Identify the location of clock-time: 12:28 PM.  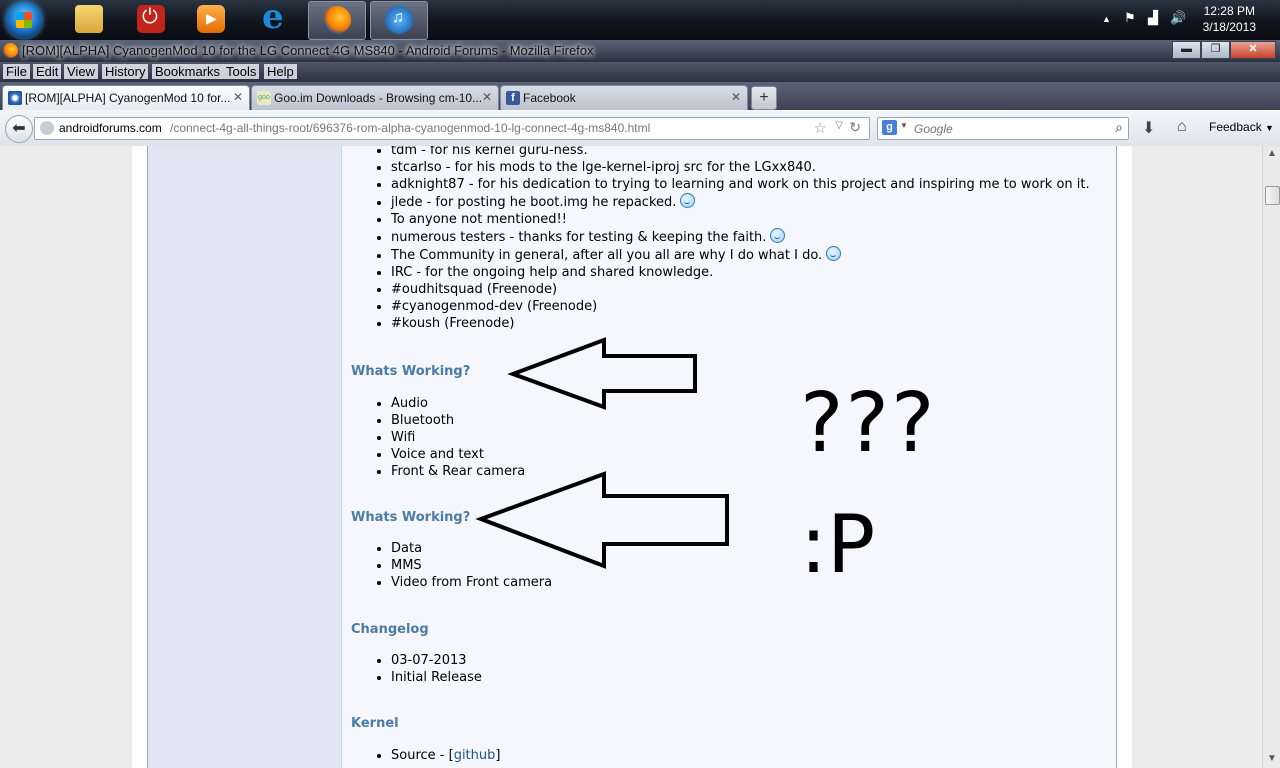
(1229, 11).